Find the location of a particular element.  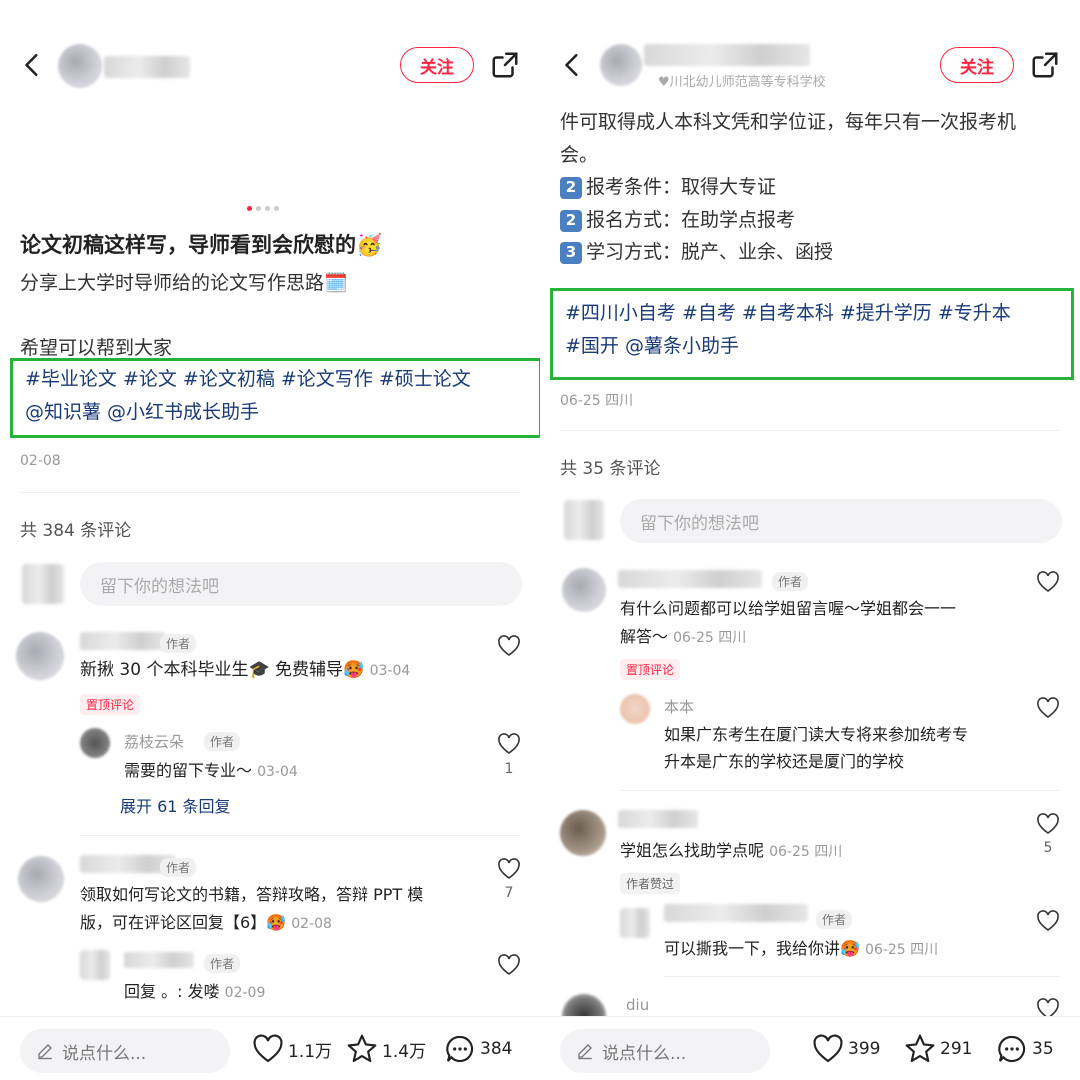

info-item: 3 学习方式：脱产、业余、函授 is located at coordinates (696, 252).